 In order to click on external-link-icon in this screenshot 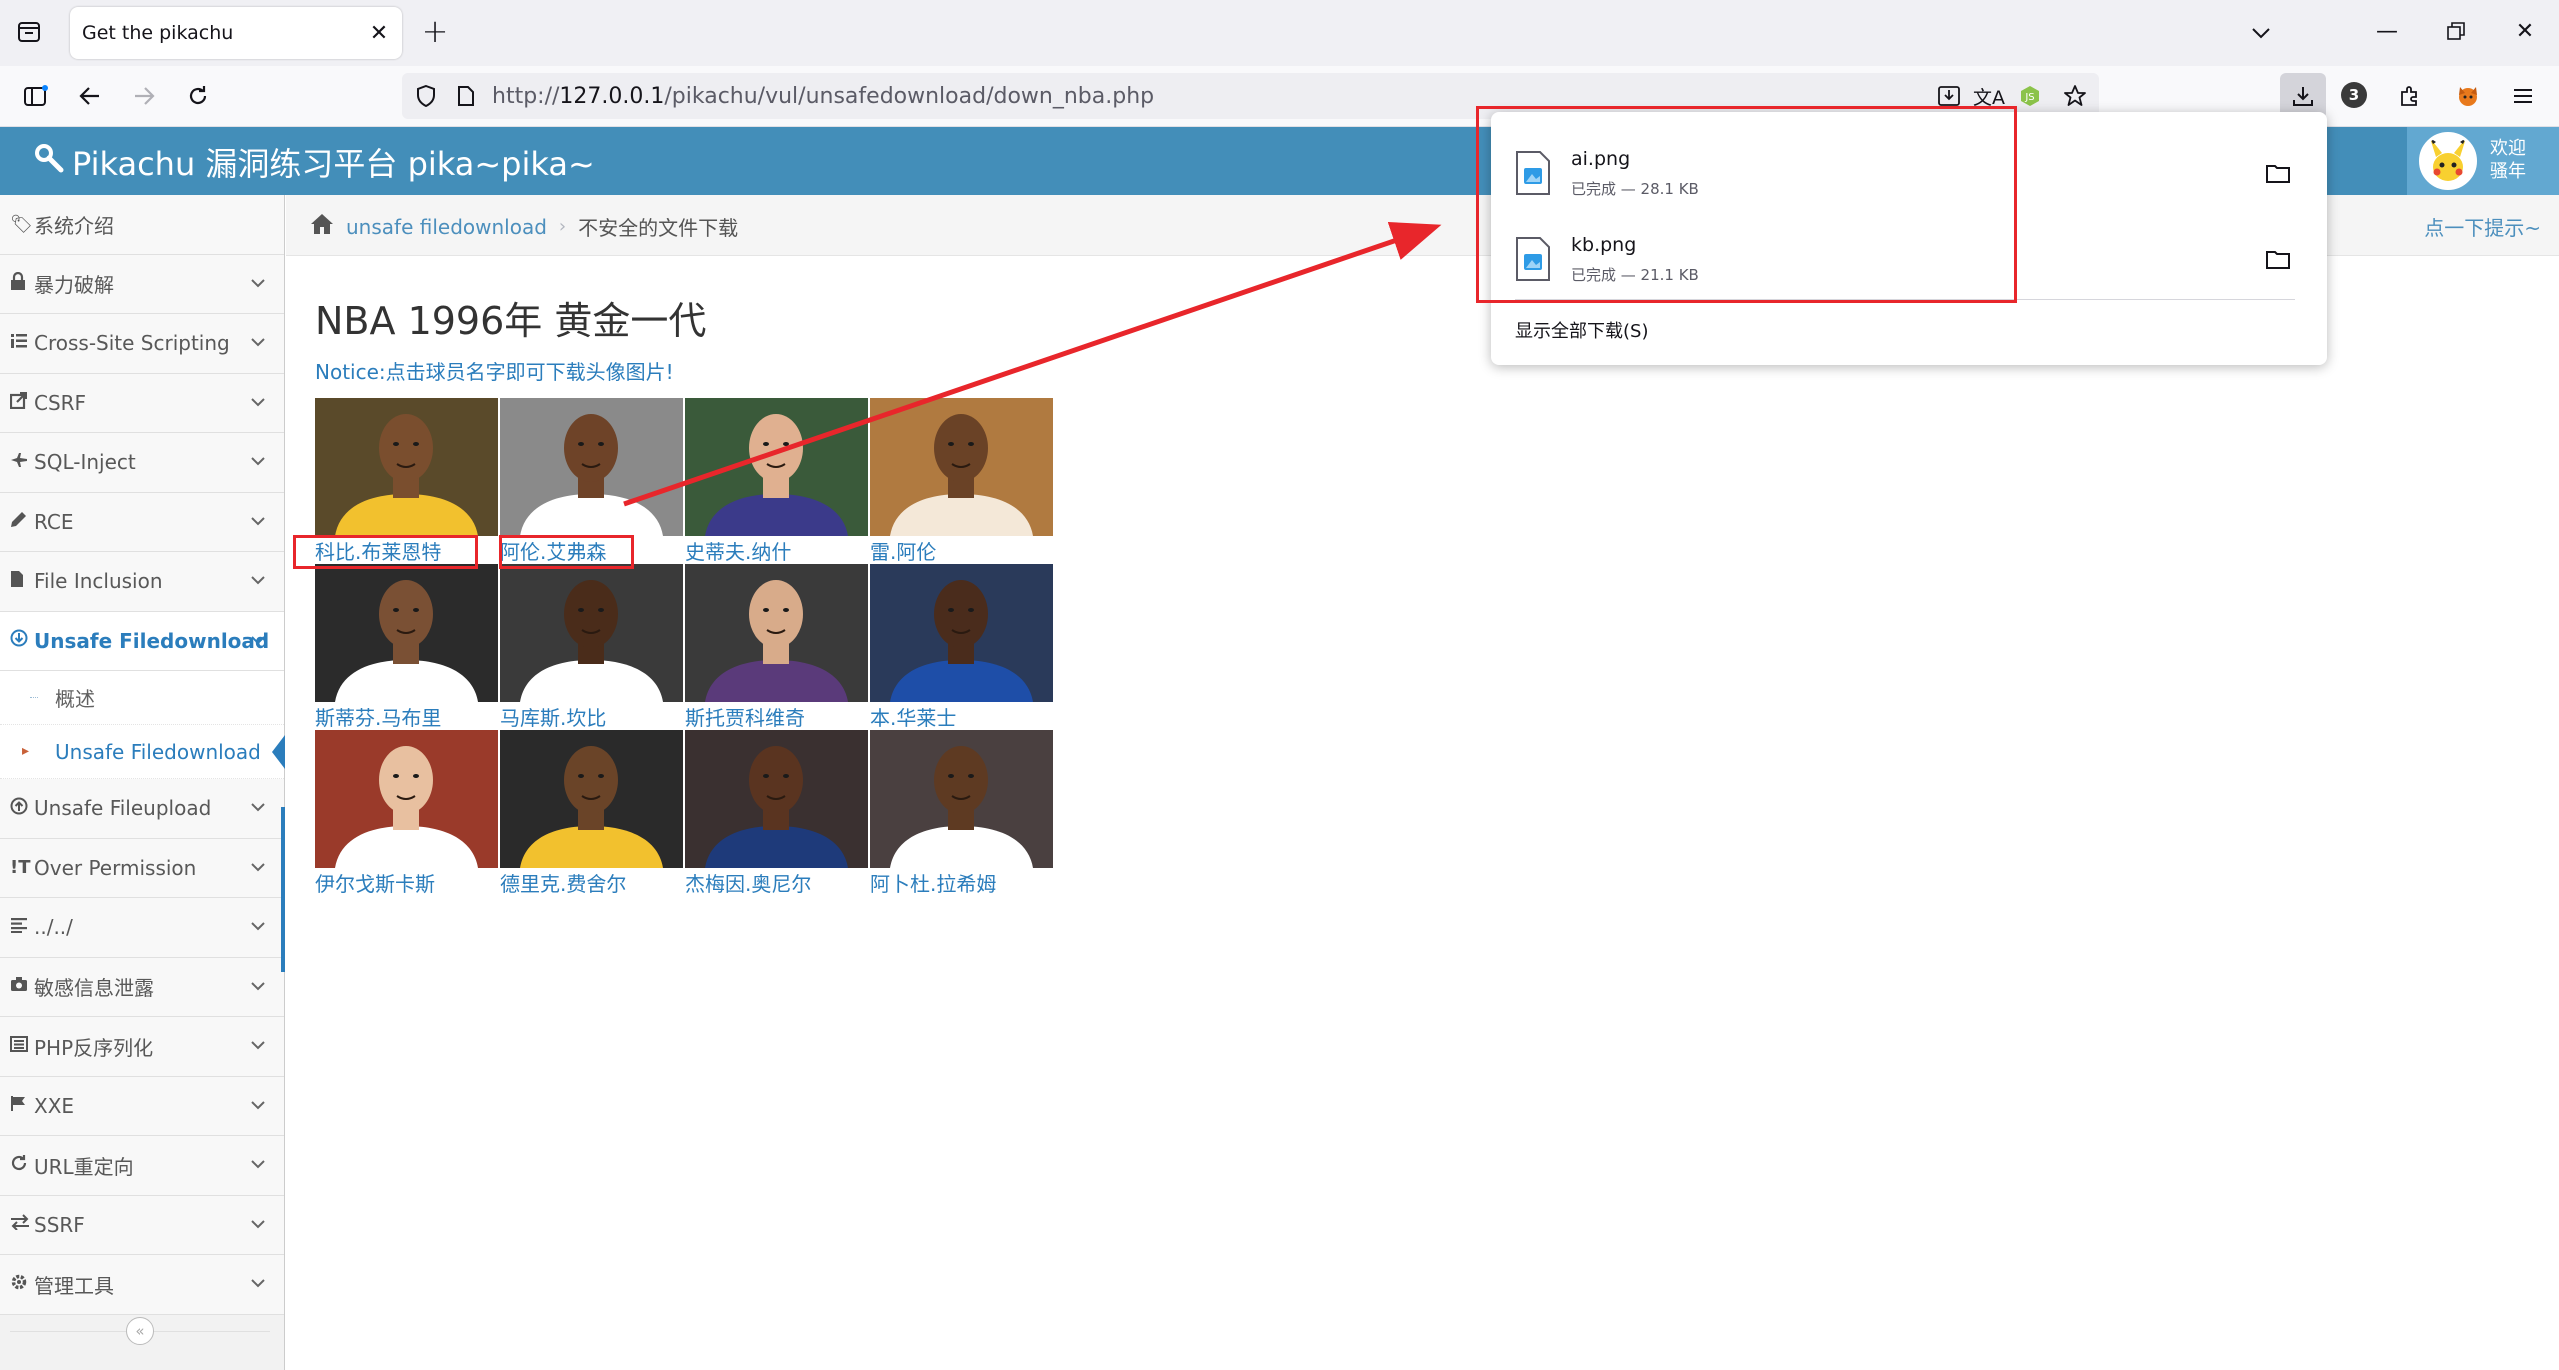, I will do `click(21, 402)`.